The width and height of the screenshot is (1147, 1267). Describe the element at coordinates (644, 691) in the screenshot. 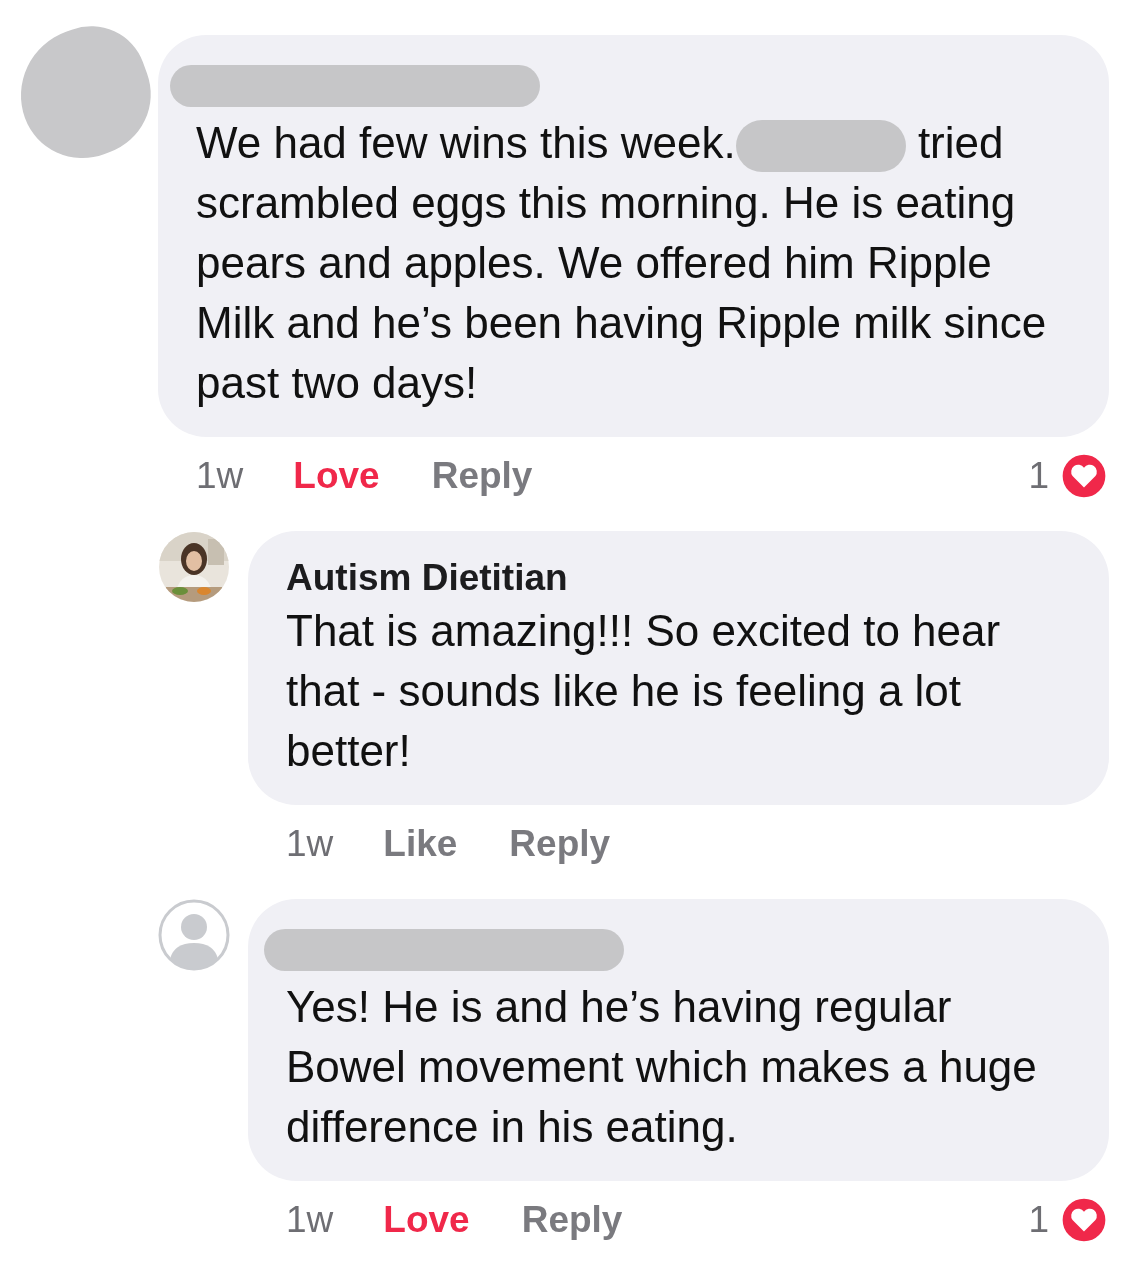

I see `comment-text: That is amazing!!! So excited to hear that - sounds like he is feeling a lot better!` at that location.